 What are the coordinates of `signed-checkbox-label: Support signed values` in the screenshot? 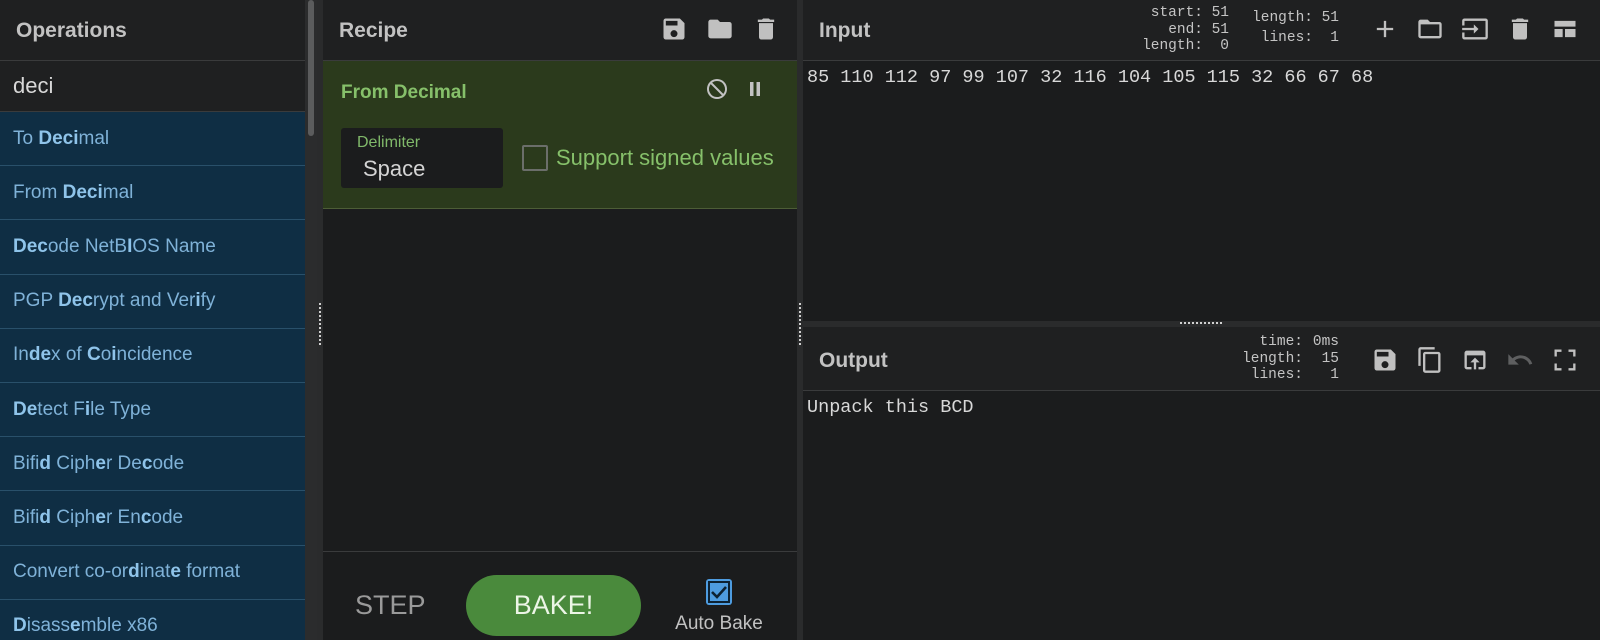 It's located at (665, 157).